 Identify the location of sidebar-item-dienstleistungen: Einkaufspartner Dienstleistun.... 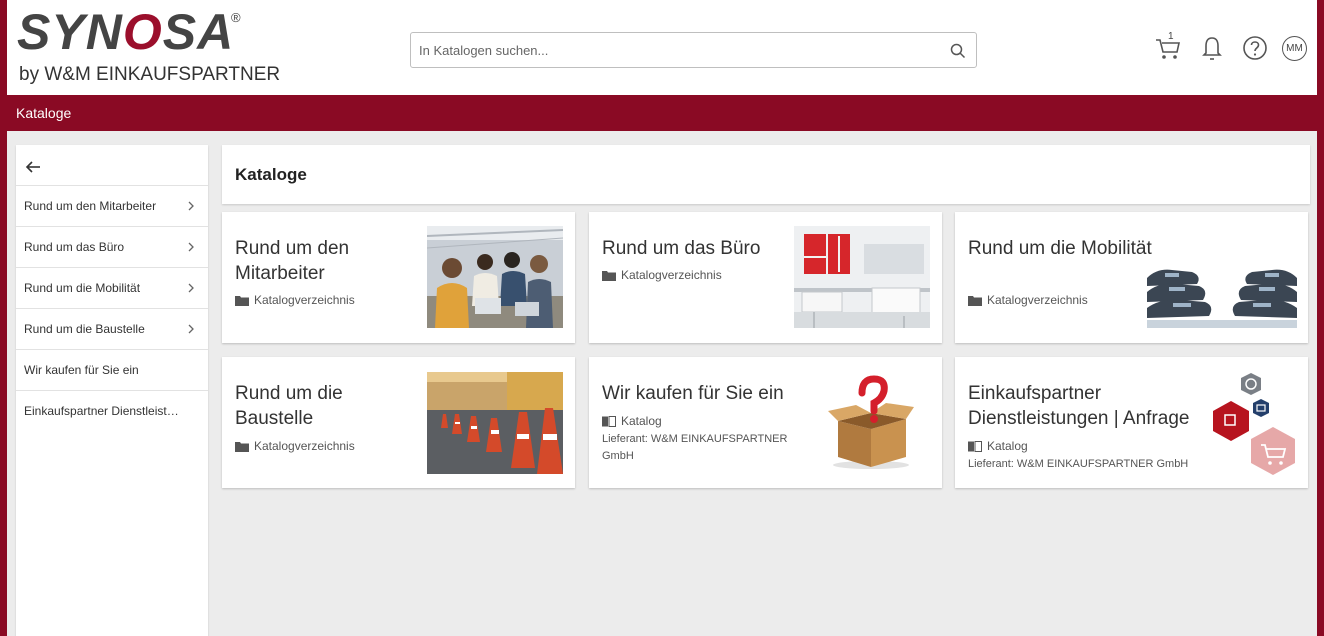
(112, 410).